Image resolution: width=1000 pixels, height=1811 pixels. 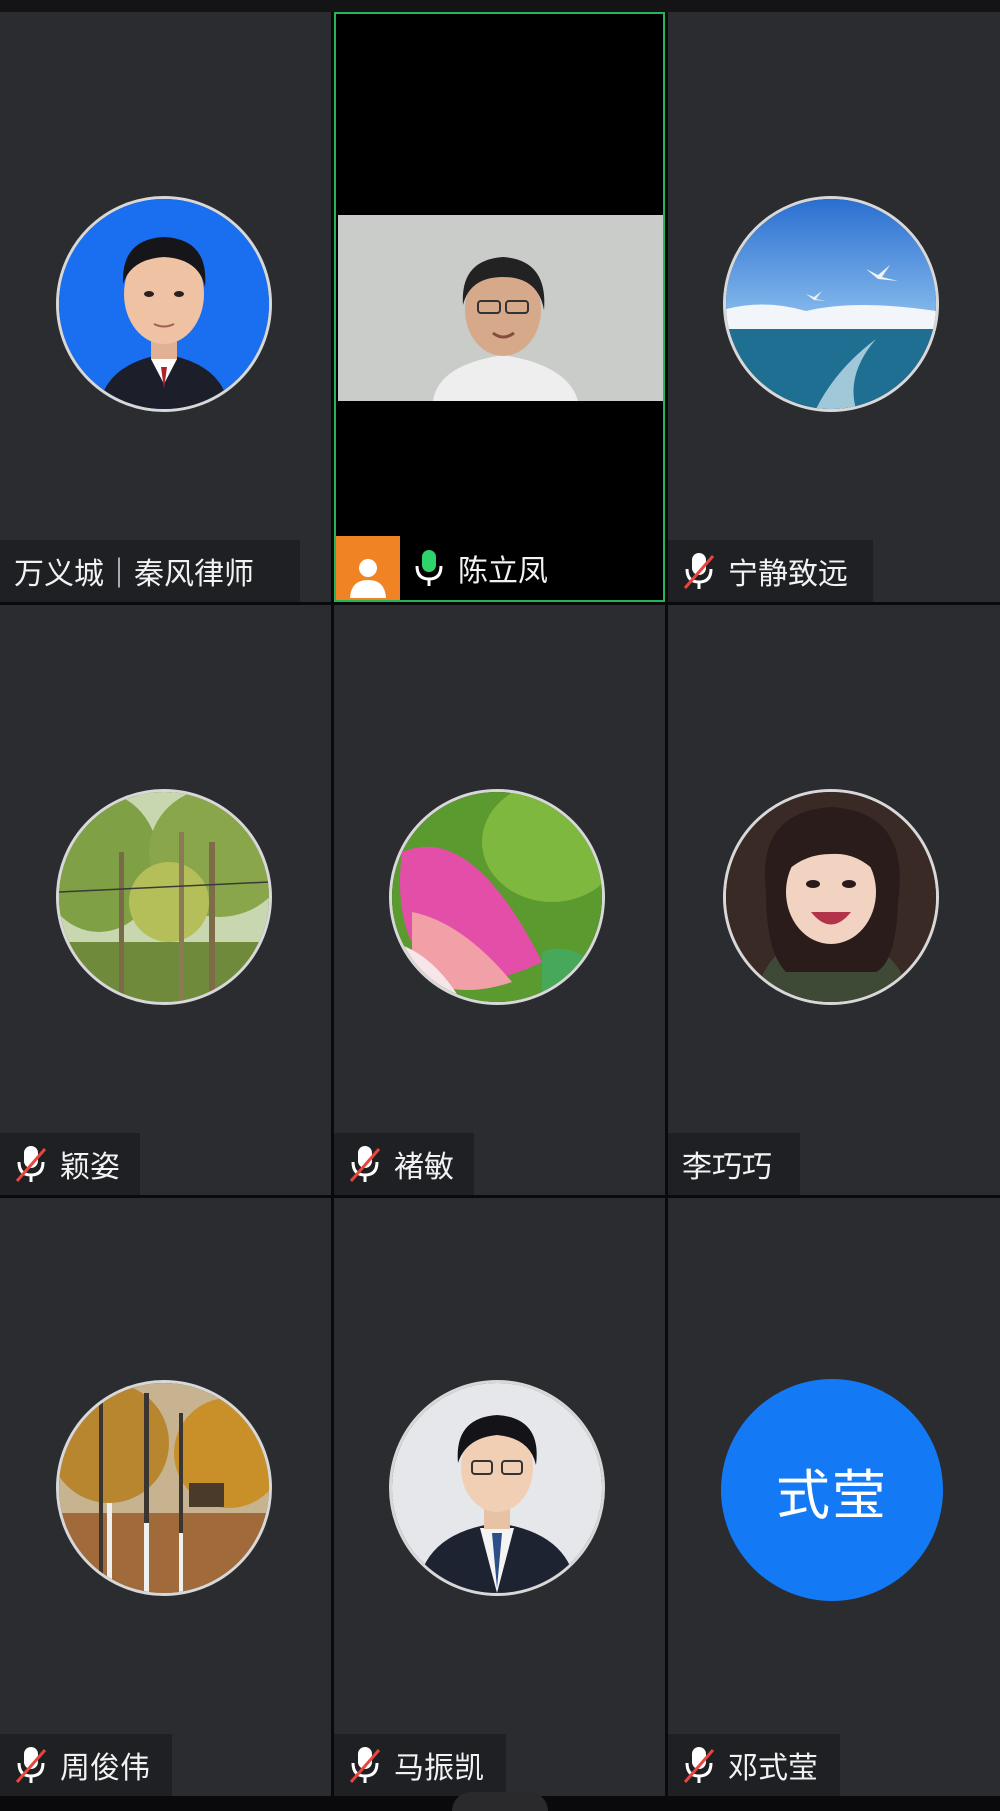 I want to click on participant-tile: 宁静致远, so click(x=834, y=307).